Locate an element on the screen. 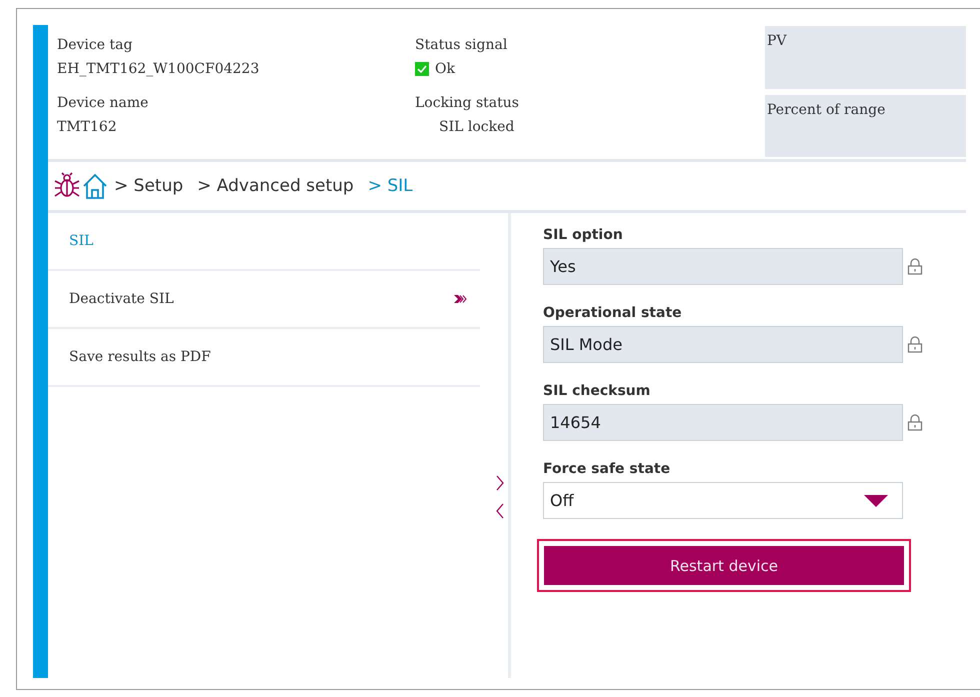 This screenshot has height=697, width=980. locking-status-label: Locking status is located at coordinates (467, 103).